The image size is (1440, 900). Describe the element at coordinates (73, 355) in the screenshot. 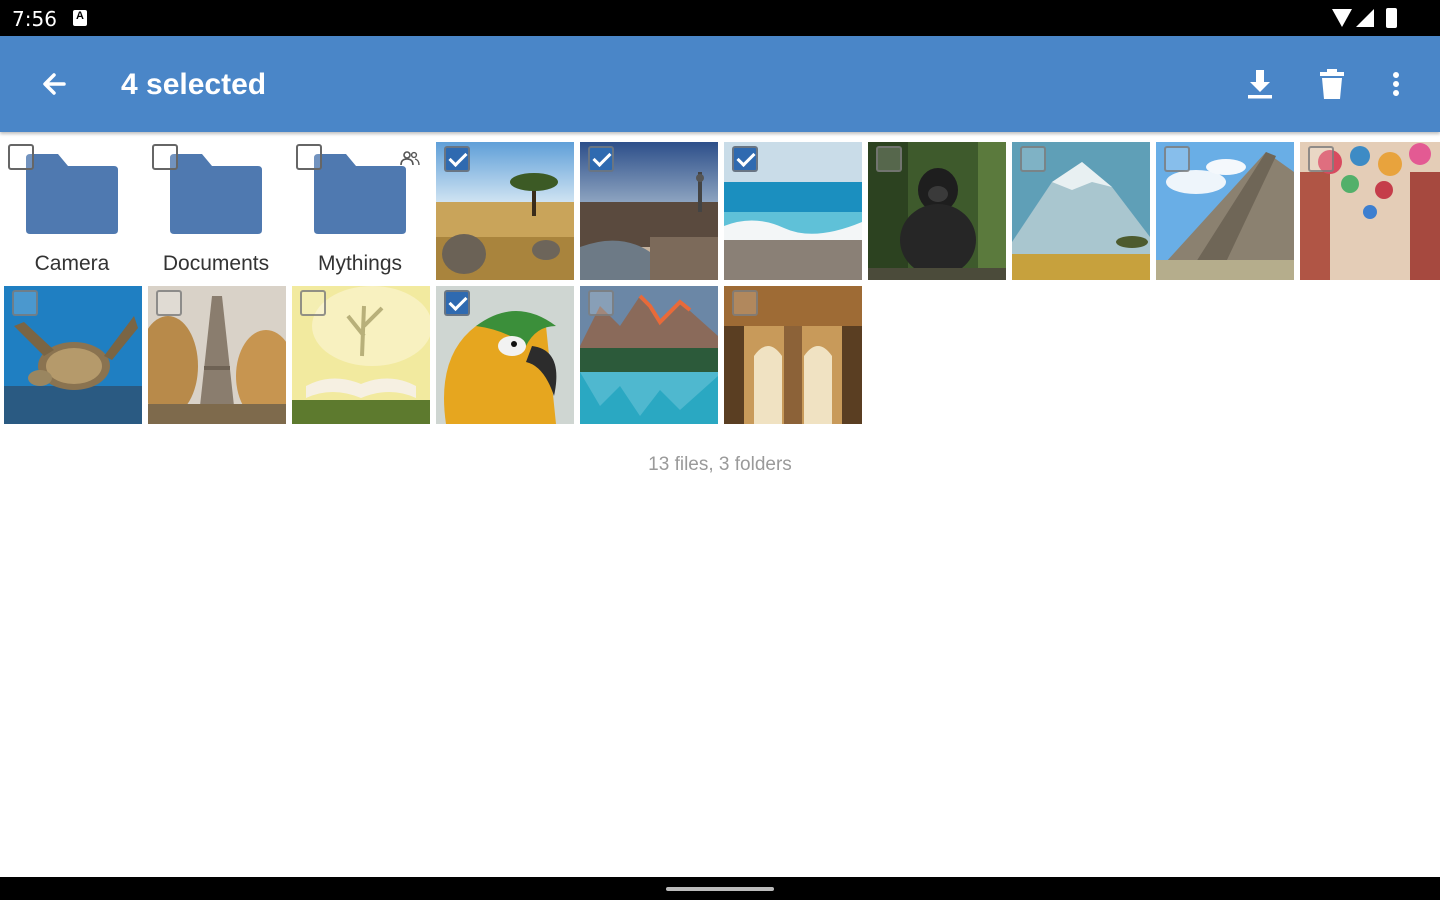

I see `photo-sea-turtle` at that location.